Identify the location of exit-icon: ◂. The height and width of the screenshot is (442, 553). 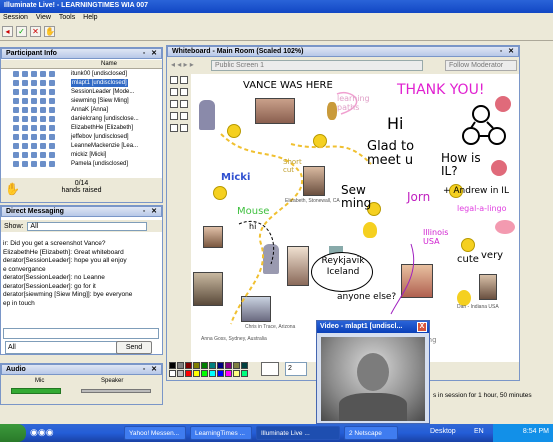
(7, 31).